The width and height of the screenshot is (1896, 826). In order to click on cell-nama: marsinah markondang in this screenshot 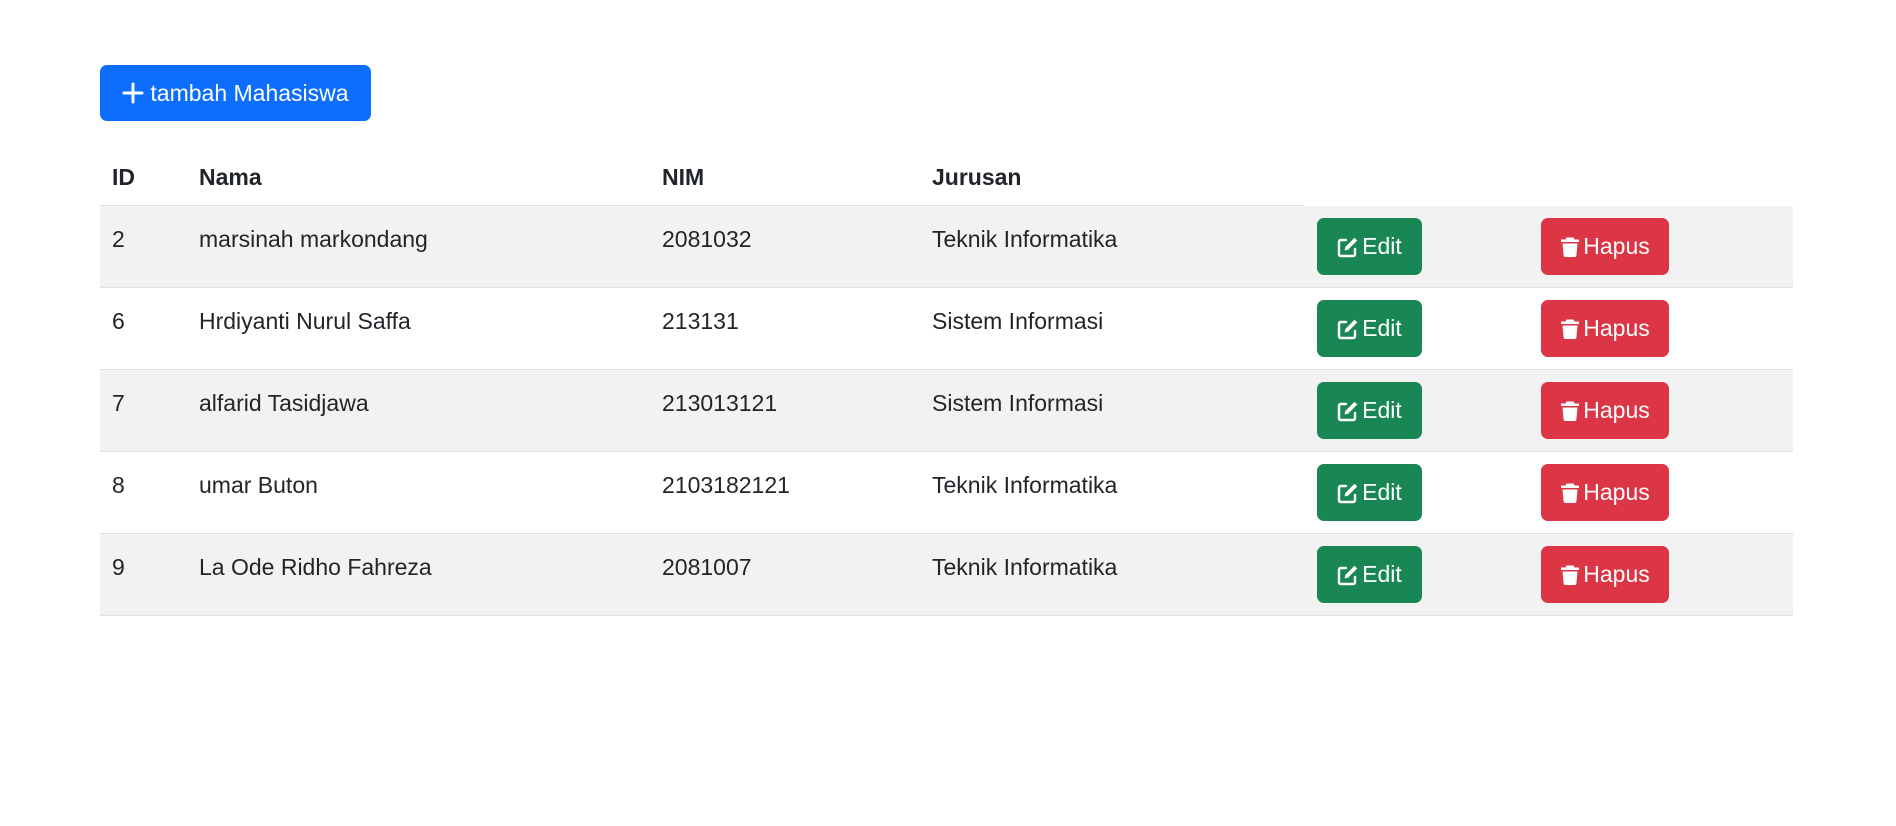, I will do `click(313, 239)`.